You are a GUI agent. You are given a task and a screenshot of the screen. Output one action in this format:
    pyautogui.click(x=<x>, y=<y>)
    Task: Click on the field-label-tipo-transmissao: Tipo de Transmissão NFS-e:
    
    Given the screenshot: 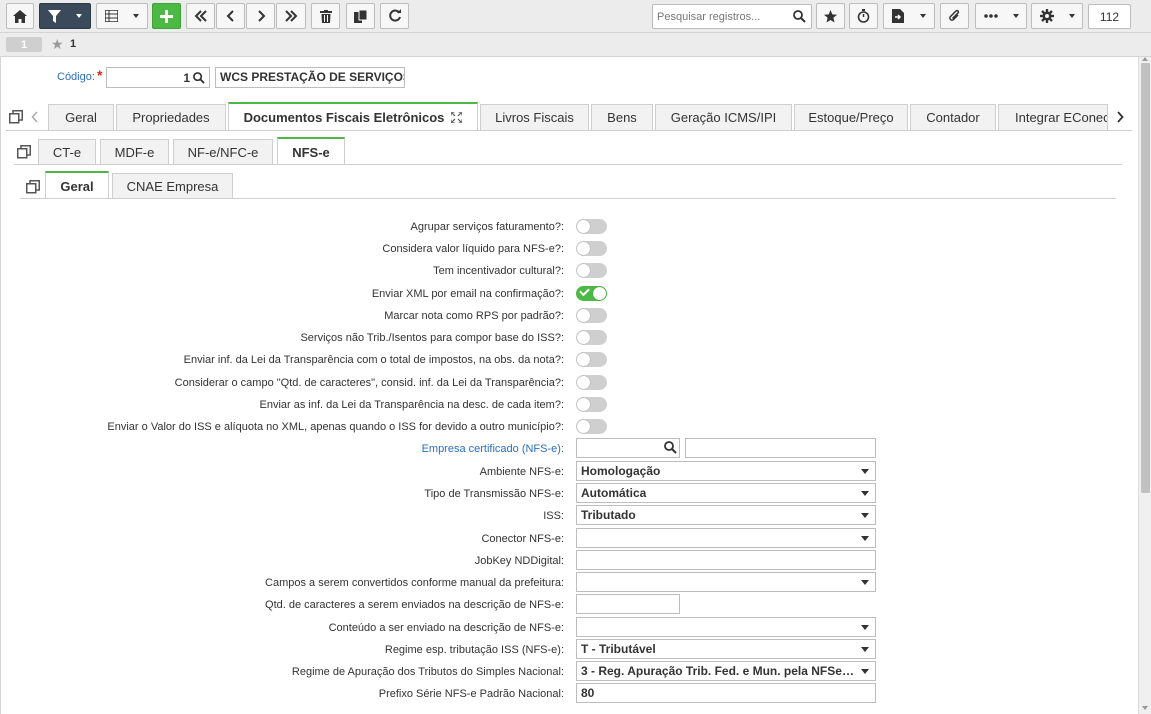 What is the action you would take?
    pyautogui.click(x=494, y=494)
    